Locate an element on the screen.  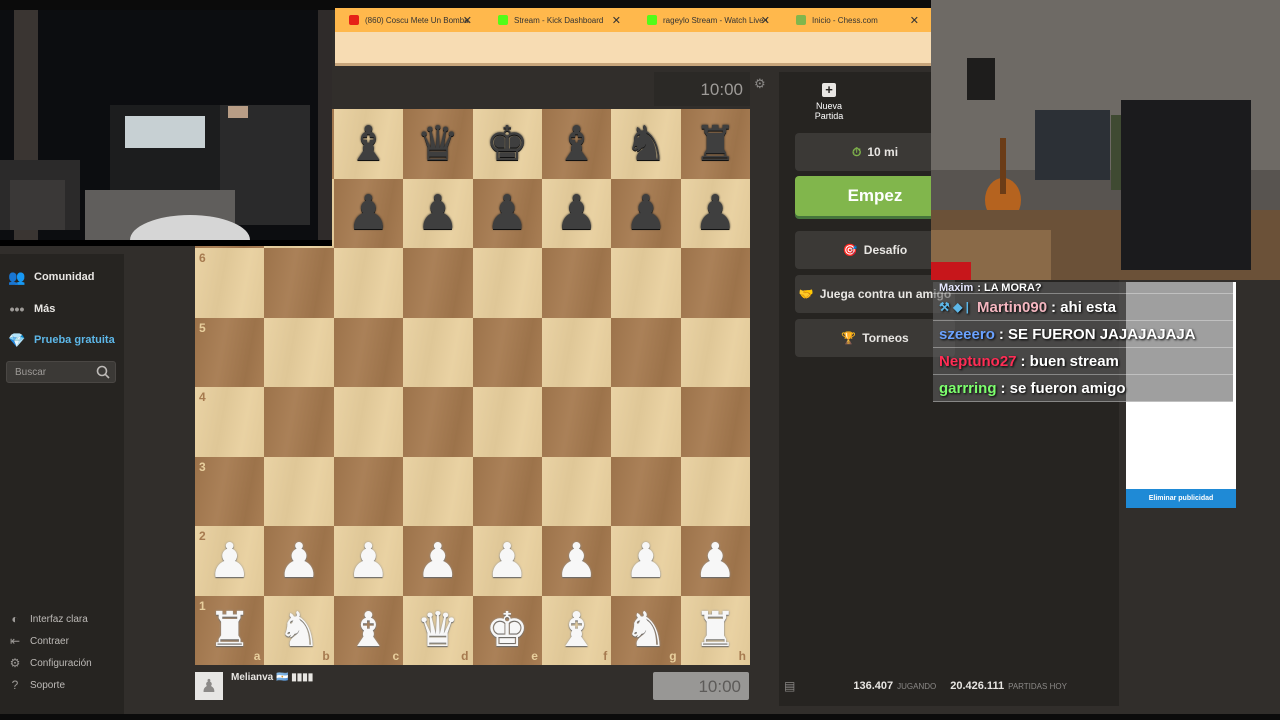
board-settings-icon: ⚙ is located at coordinates (760, 84).